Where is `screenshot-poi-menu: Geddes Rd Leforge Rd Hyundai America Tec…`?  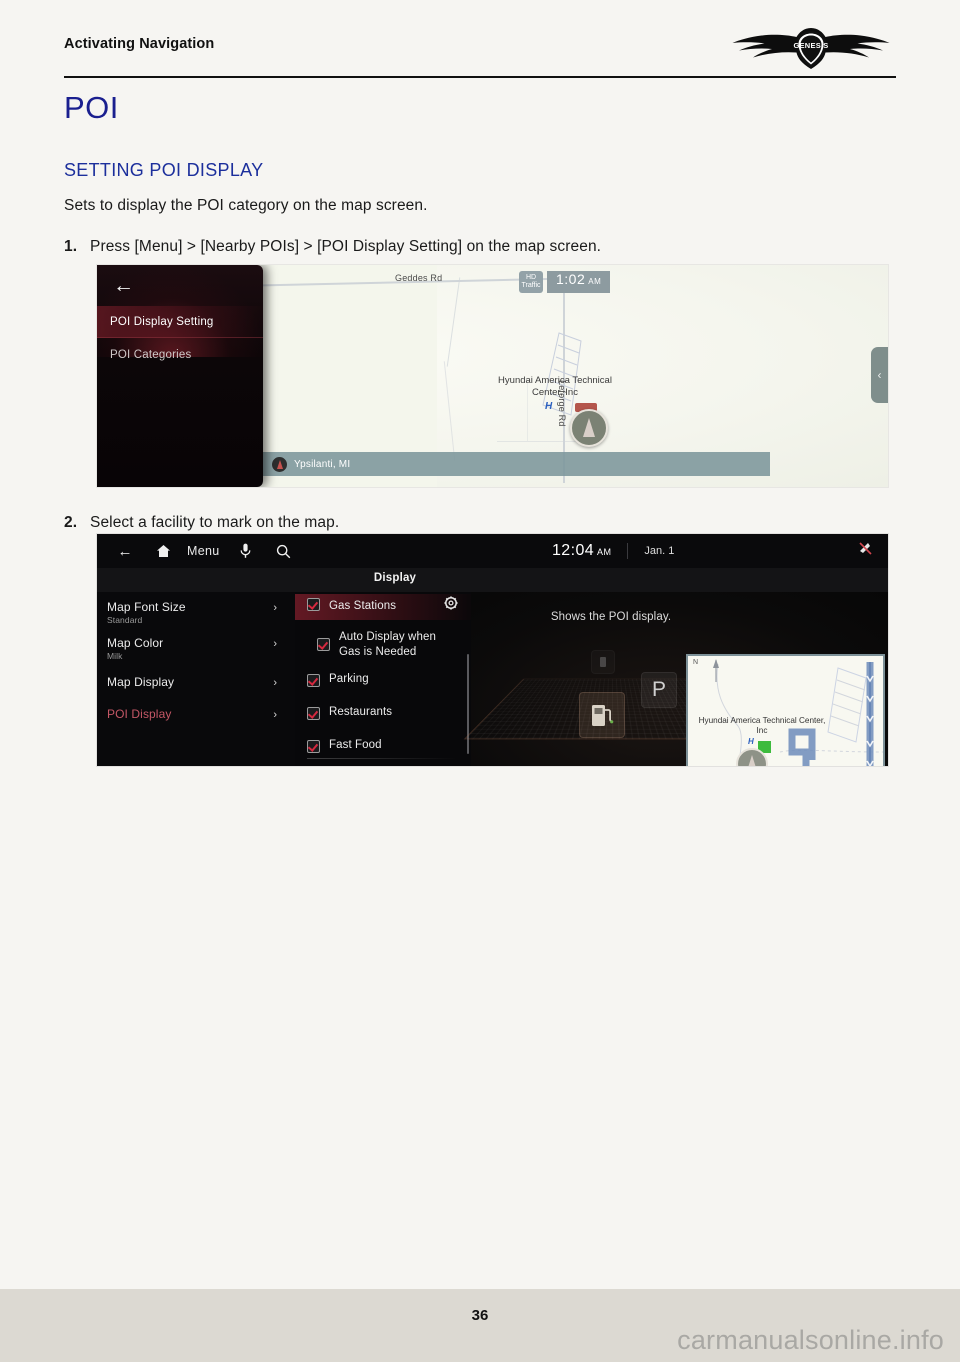 screenshot-poi-menu: Geddes Rd Leforge Rd Hyundai America Tec… is located at coordinates (492, 376).